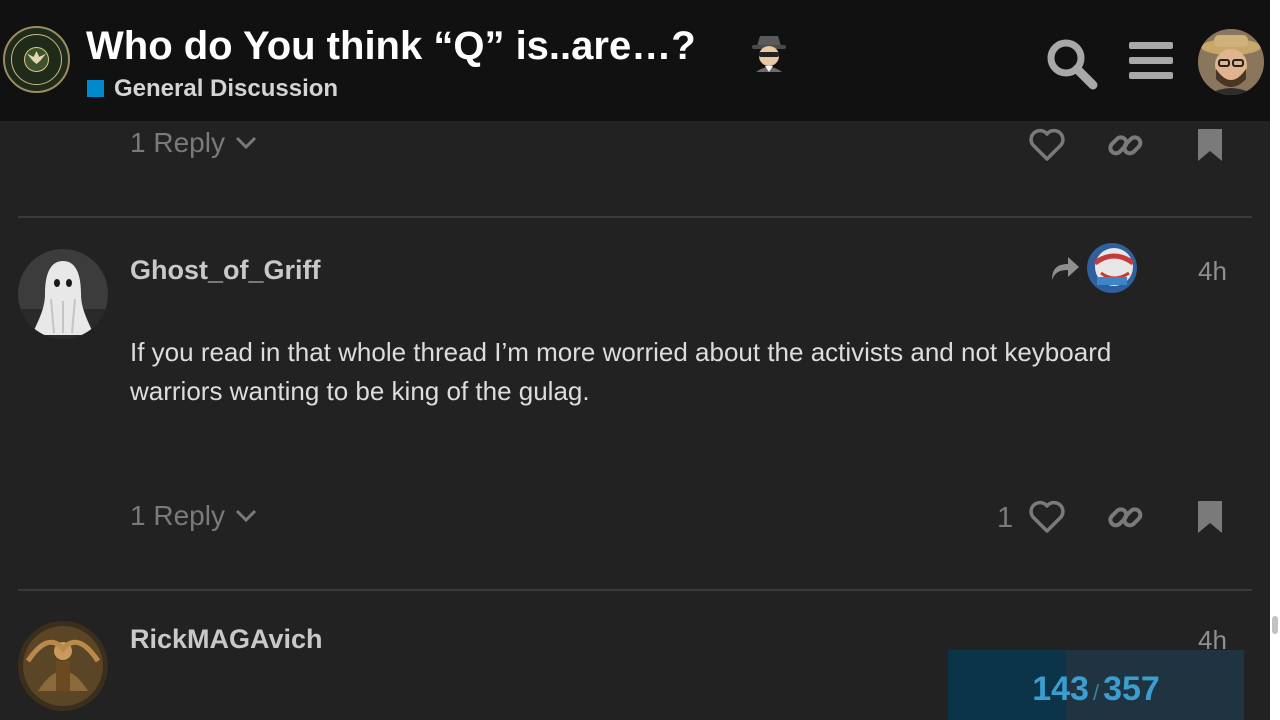  I want to click on reply-to-avatar, so click(1112, 268).